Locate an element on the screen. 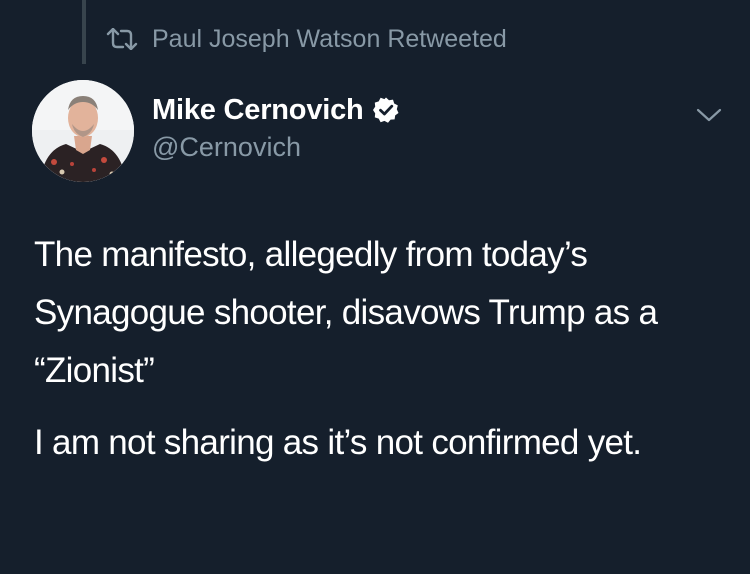  retweet-label: Paul Joseph Watson Retweeted is located at coordinates (329, 38).